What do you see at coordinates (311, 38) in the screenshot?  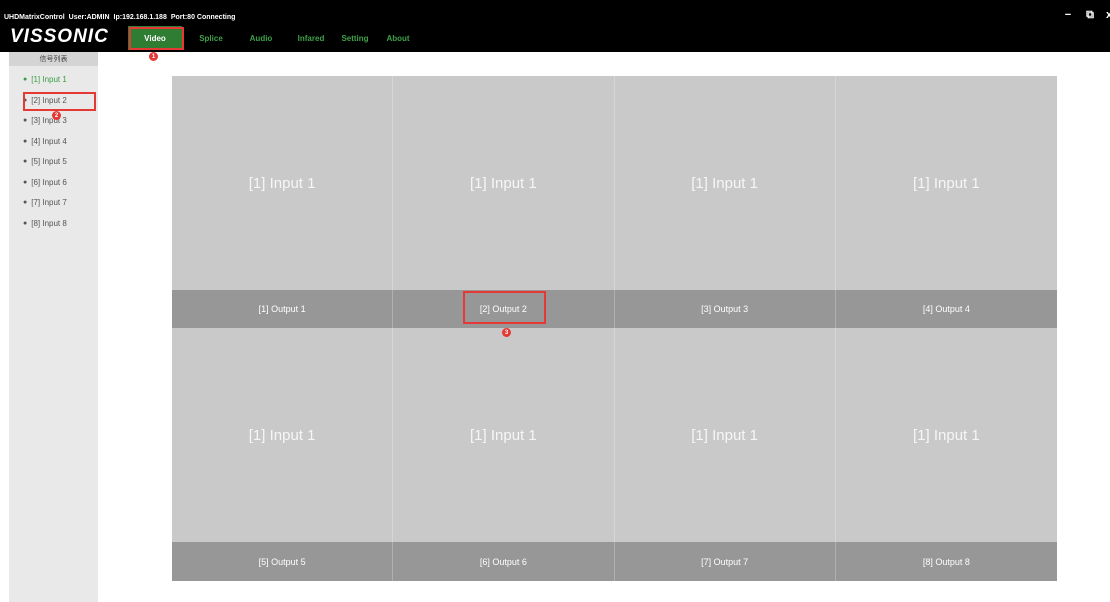 I see `tab-infared: Infared` at bounding box center [311, 38].